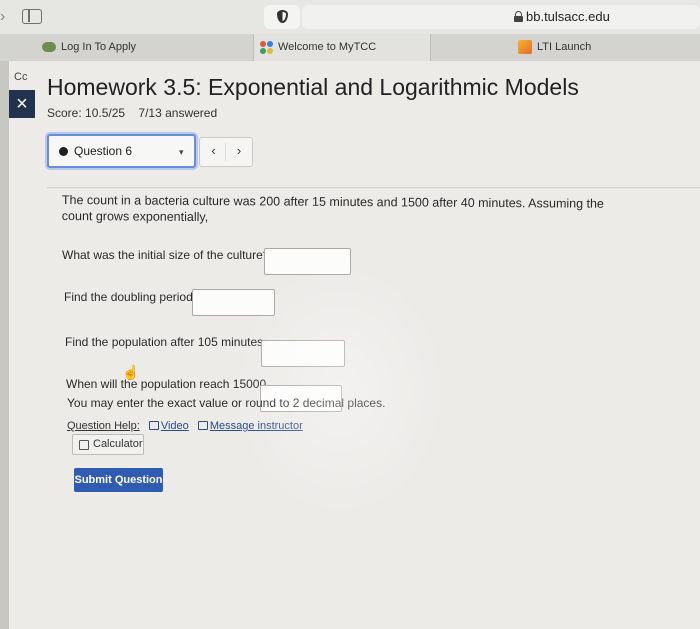 The image size is (700, 629). I want to click on mytcc-logo-icon, so click(266, 47).